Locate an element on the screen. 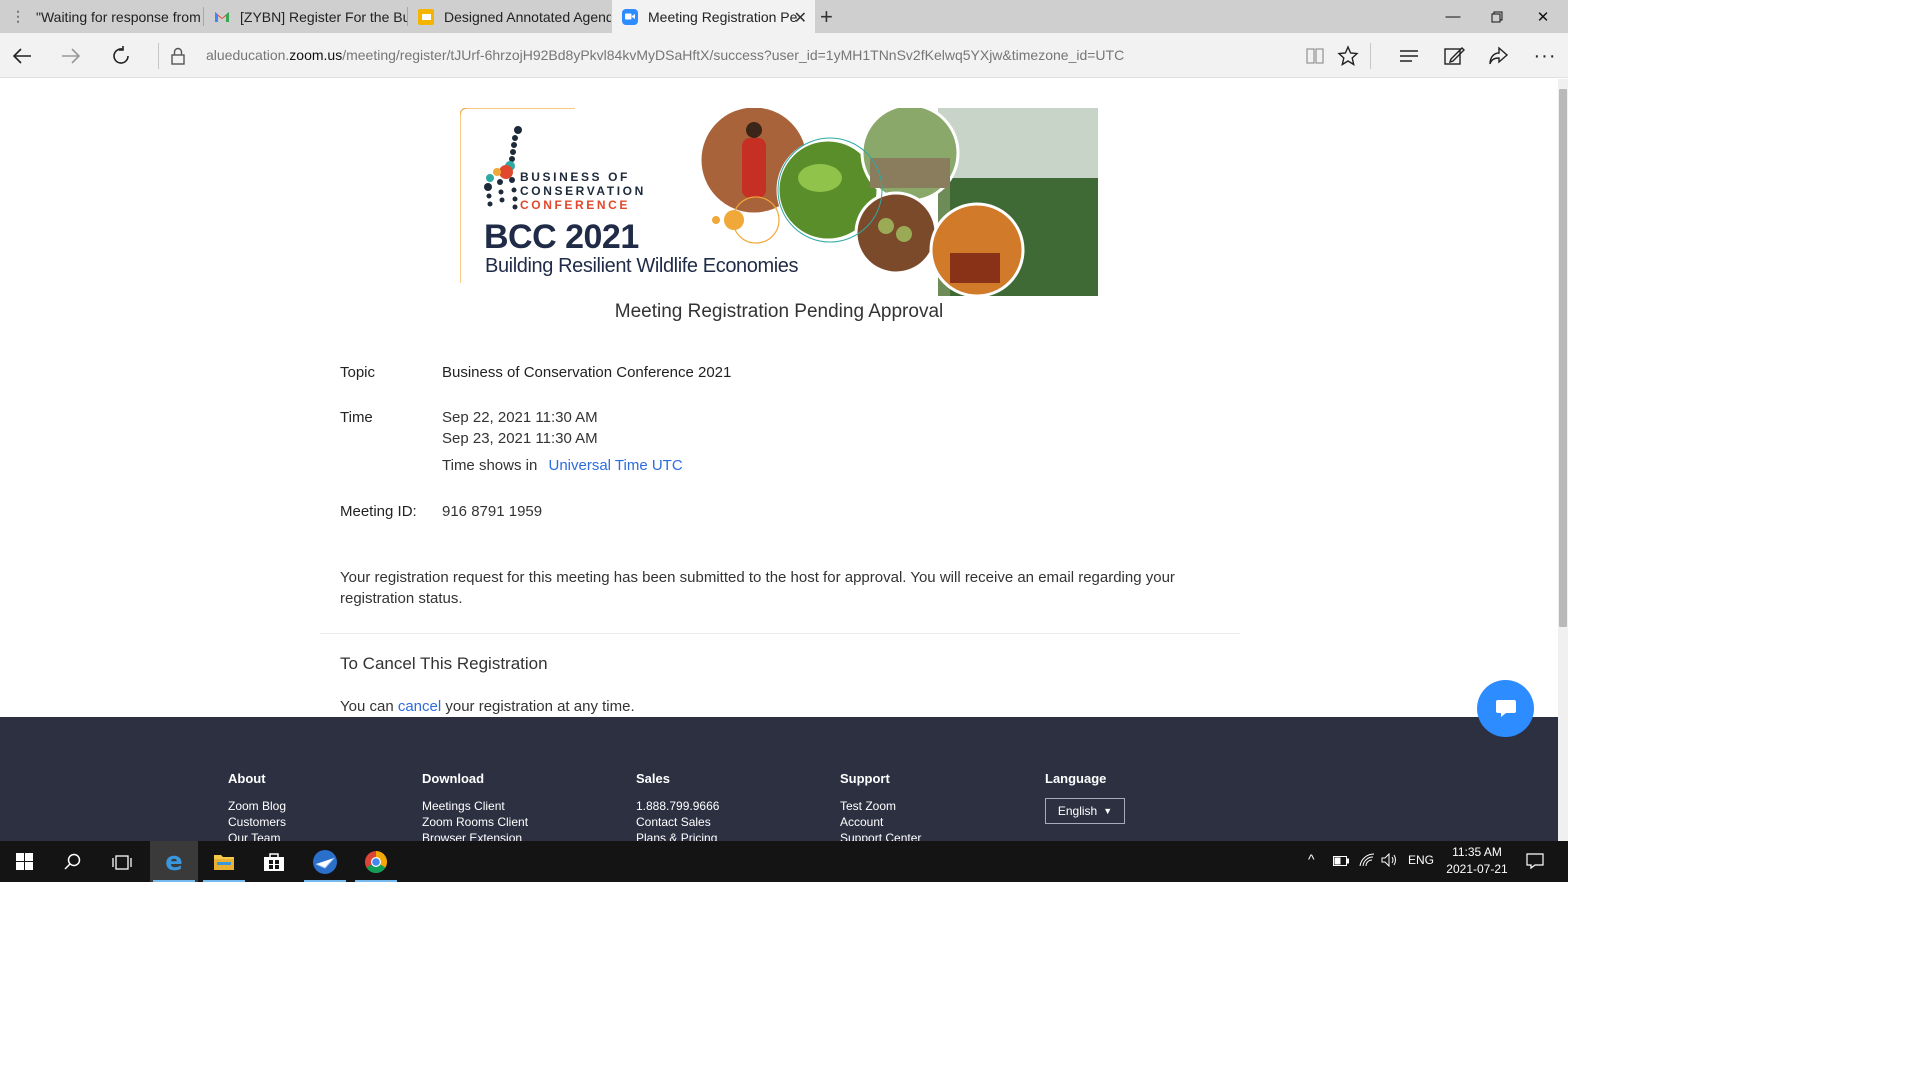 This screenshot has height=1080, width=1920. page-scrollbar is located at coordinates (1563, 460).